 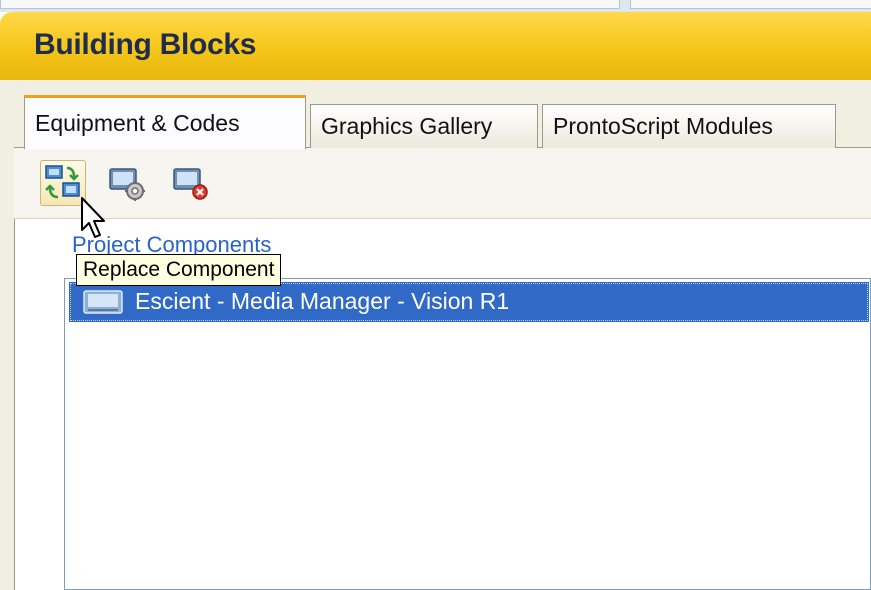 What do you see at coordinates (322, 301) in the screenshot?
I see `list-item-label: Escient - Media Manager - Vision R1` at bounding box center [322, 301].